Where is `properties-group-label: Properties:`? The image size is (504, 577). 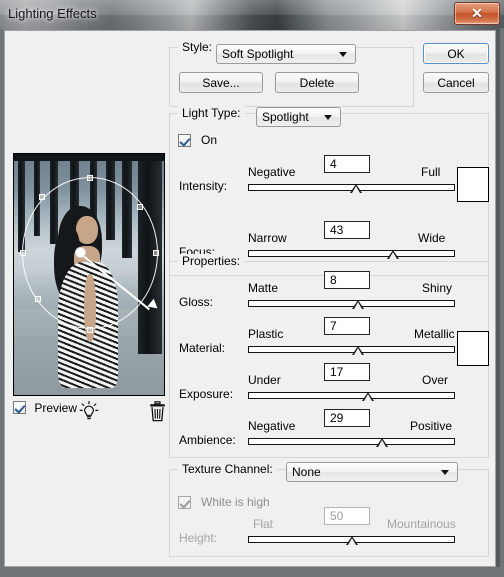
properties-group-label: Properties: is located at coordinates (211, 261).